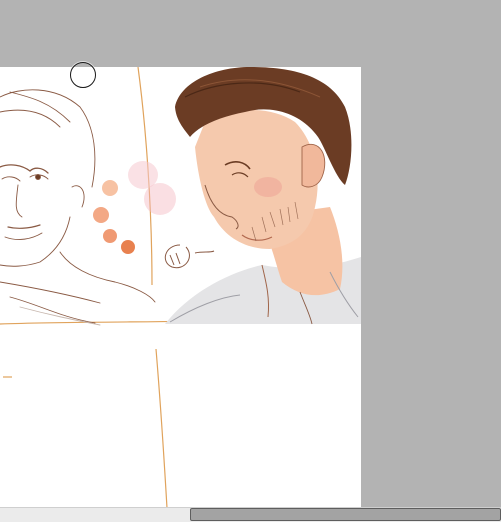 The width and height of the screenshot is (501, 522). Describe the element at coordinates (78, 207) in the screenshot. I see `sketch-portrait` at that location.